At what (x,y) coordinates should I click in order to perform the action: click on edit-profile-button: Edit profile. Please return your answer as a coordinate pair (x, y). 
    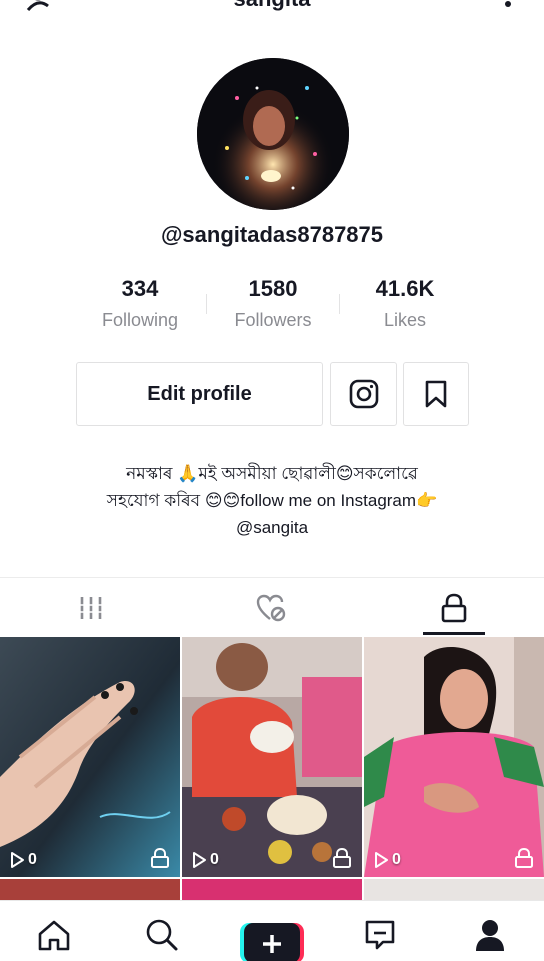
    Looking at the image, I should click on (199, 394).